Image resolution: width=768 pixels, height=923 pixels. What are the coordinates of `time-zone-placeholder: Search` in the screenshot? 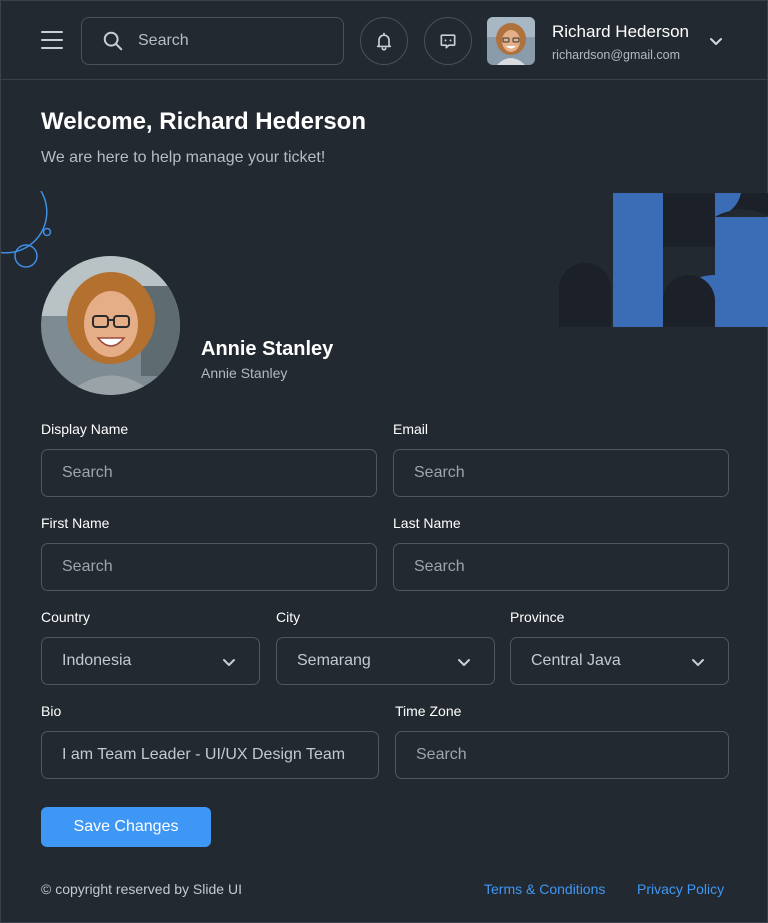 It's located at (441, 754).